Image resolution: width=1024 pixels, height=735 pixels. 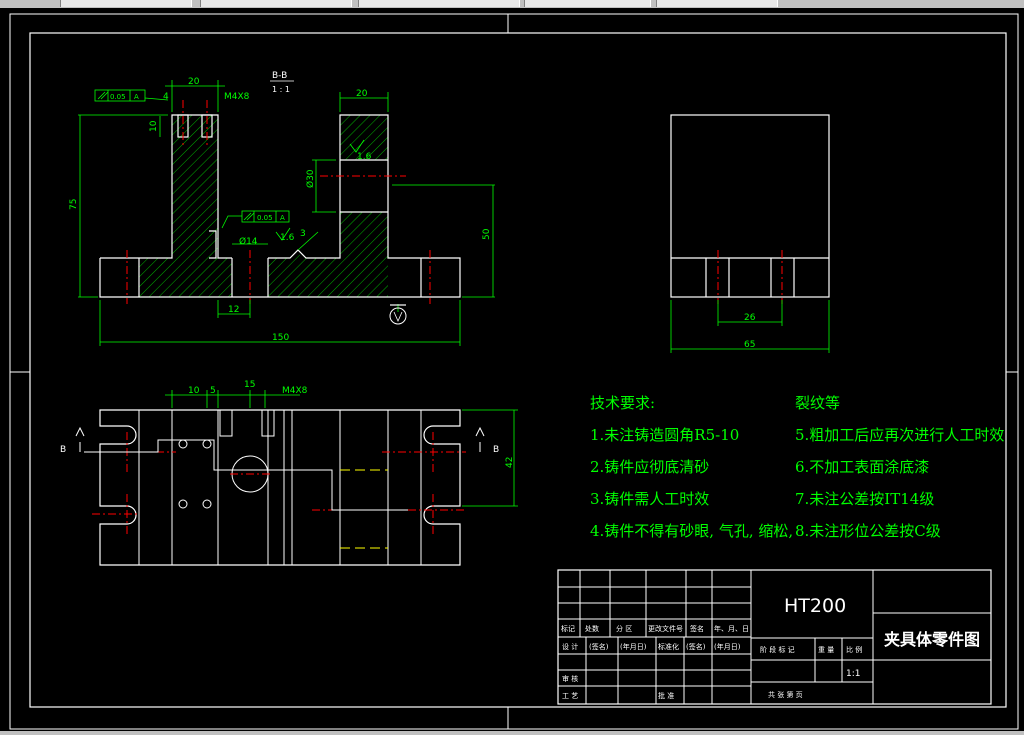 What do you see at coordinates (280, 468) in the screenshot?
I see `section-cut-line` at bounding box center [280, 468].